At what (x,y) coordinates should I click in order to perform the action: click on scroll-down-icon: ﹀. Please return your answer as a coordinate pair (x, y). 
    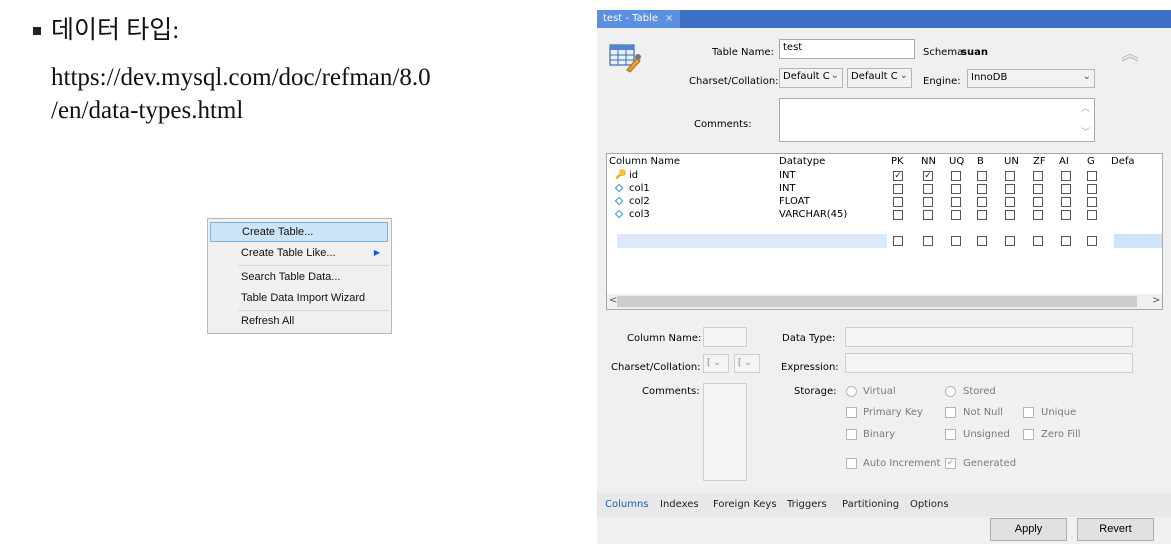
    Looking at the image, I should click on (1085, 133).